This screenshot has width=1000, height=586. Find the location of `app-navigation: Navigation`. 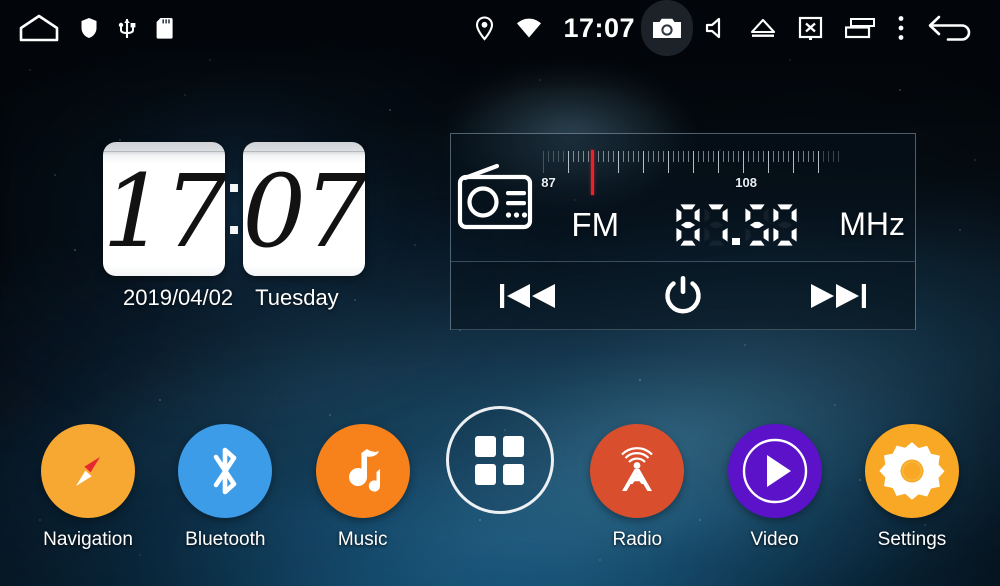

app-navigation: Navigation is located at coordinates (88, 487).